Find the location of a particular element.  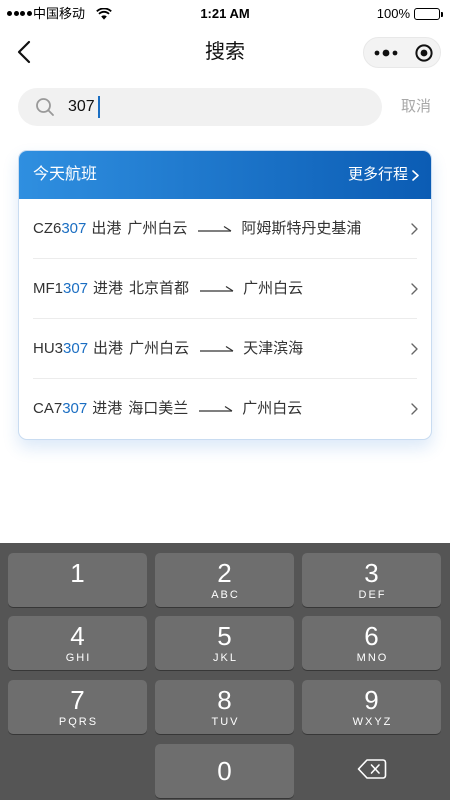

key-8: 8 TUV is located at coordinates (224, 707).